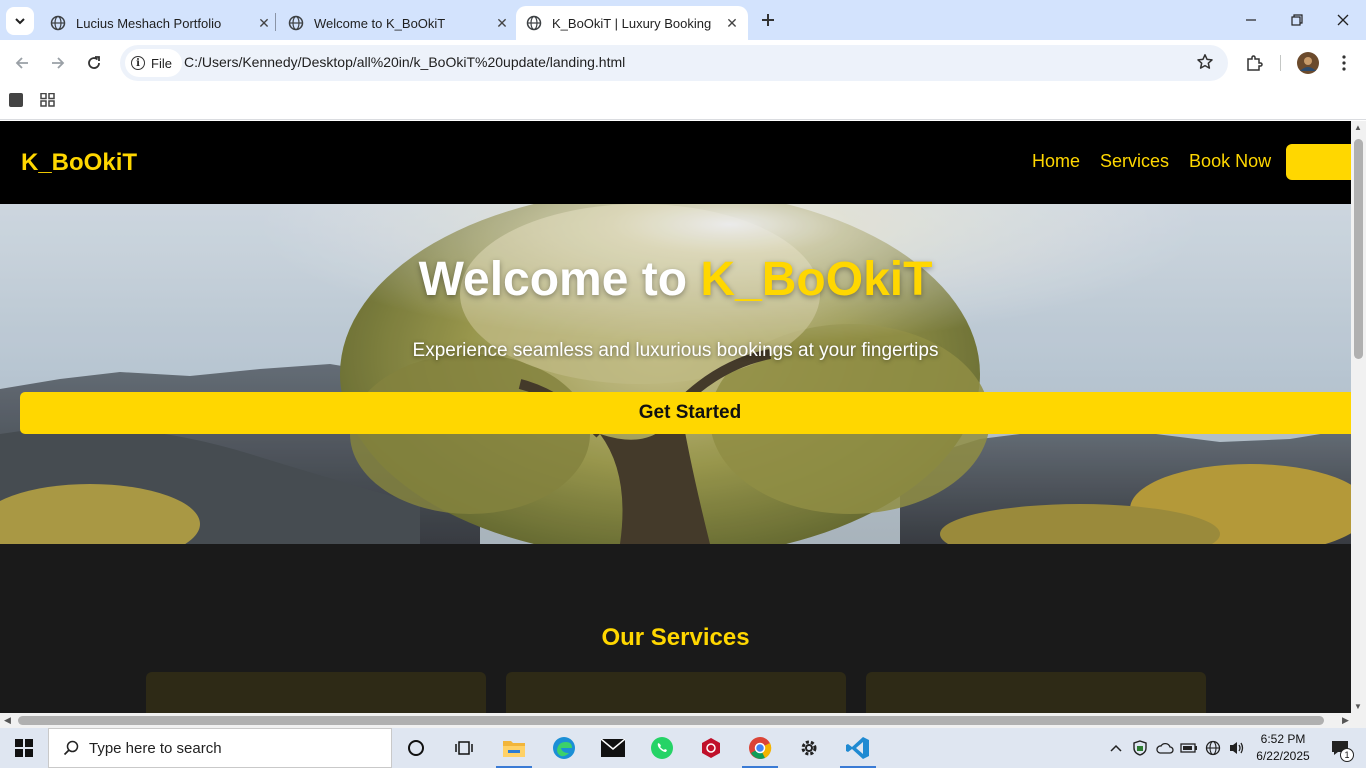 Image resolution: width=1366 pixels, height=768 pixels. Describe the element at coordinates (20, 21) in the screenshot. I see `tab-search-button` at that location.